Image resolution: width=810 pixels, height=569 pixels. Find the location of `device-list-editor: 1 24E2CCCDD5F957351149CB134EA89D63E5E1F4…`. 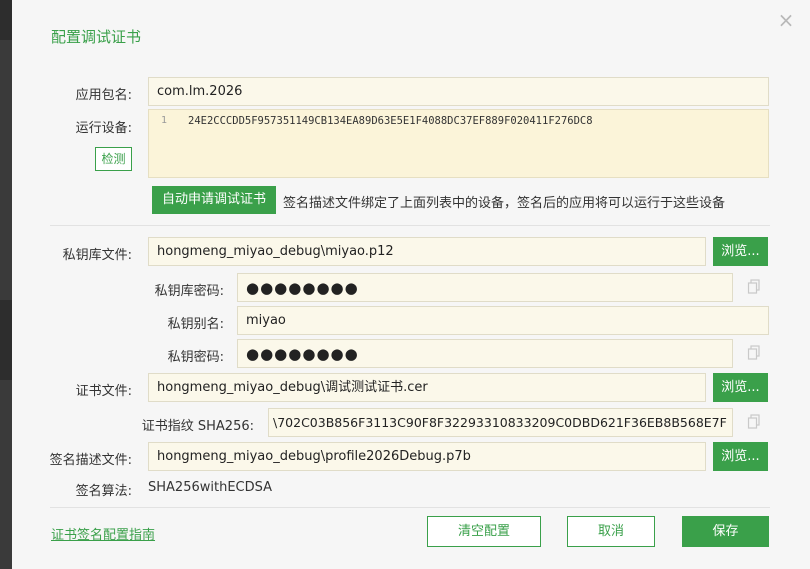

device-list-editor: 1 24E2CCCDD5F957351149CB134EA89D63E5E1F4… is located at coordinates (458, 143).